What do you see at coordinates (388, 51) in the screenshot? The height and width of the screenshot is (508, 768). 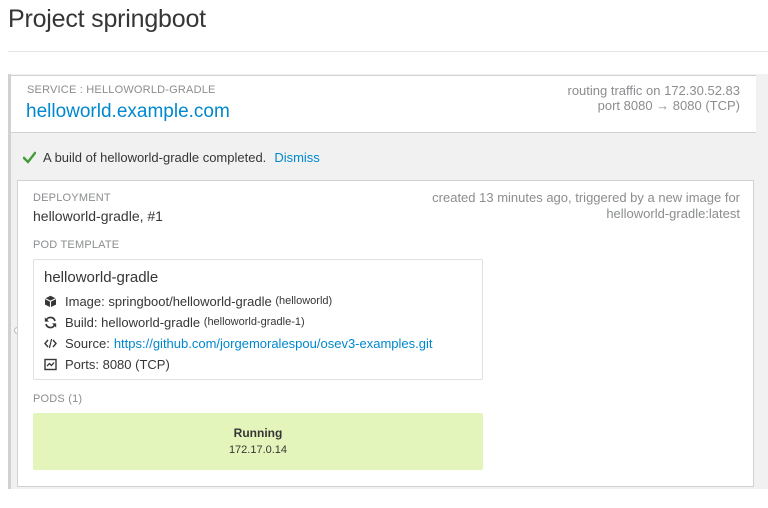 I see `title-divider` at bounding box center [388, 51].